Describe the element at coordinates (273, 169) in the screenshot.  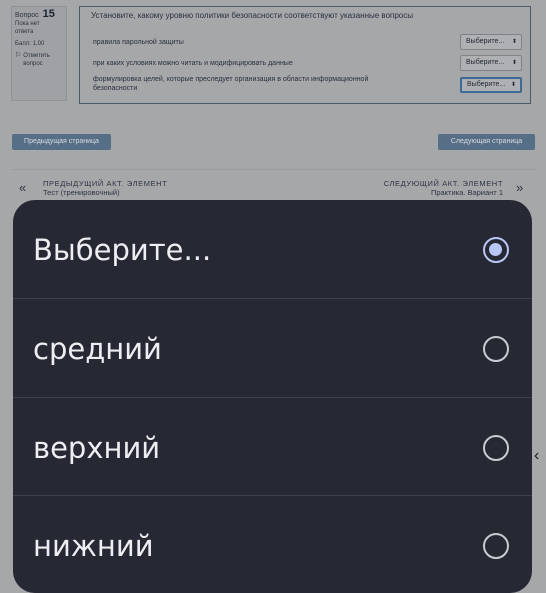
I see `divider` at that location.